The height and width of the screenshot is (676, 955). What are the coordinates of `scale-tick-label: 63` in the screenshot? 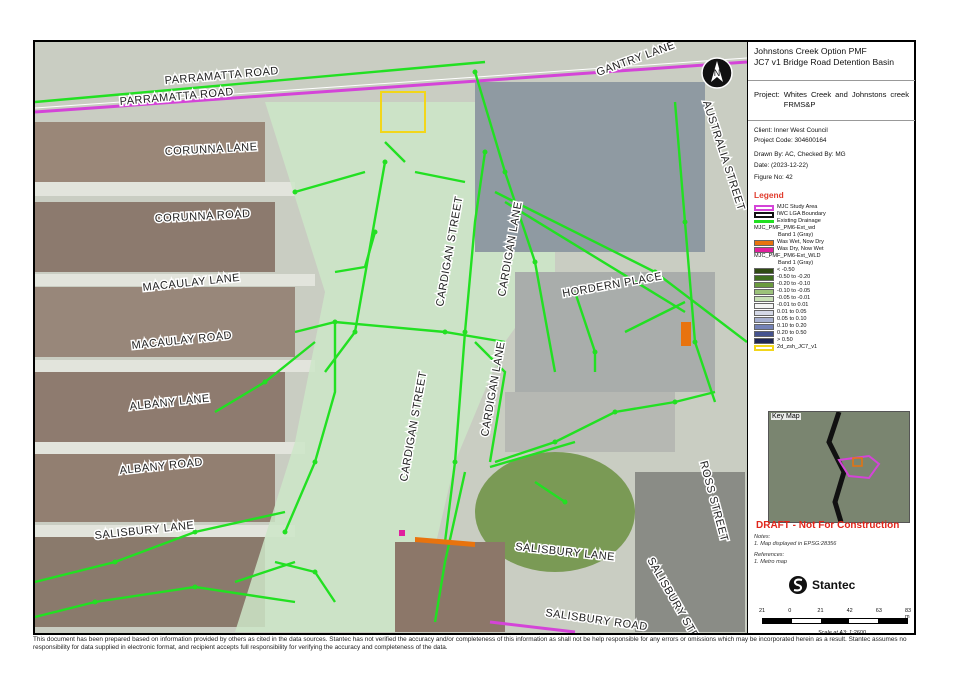 It's located at (878, 611).